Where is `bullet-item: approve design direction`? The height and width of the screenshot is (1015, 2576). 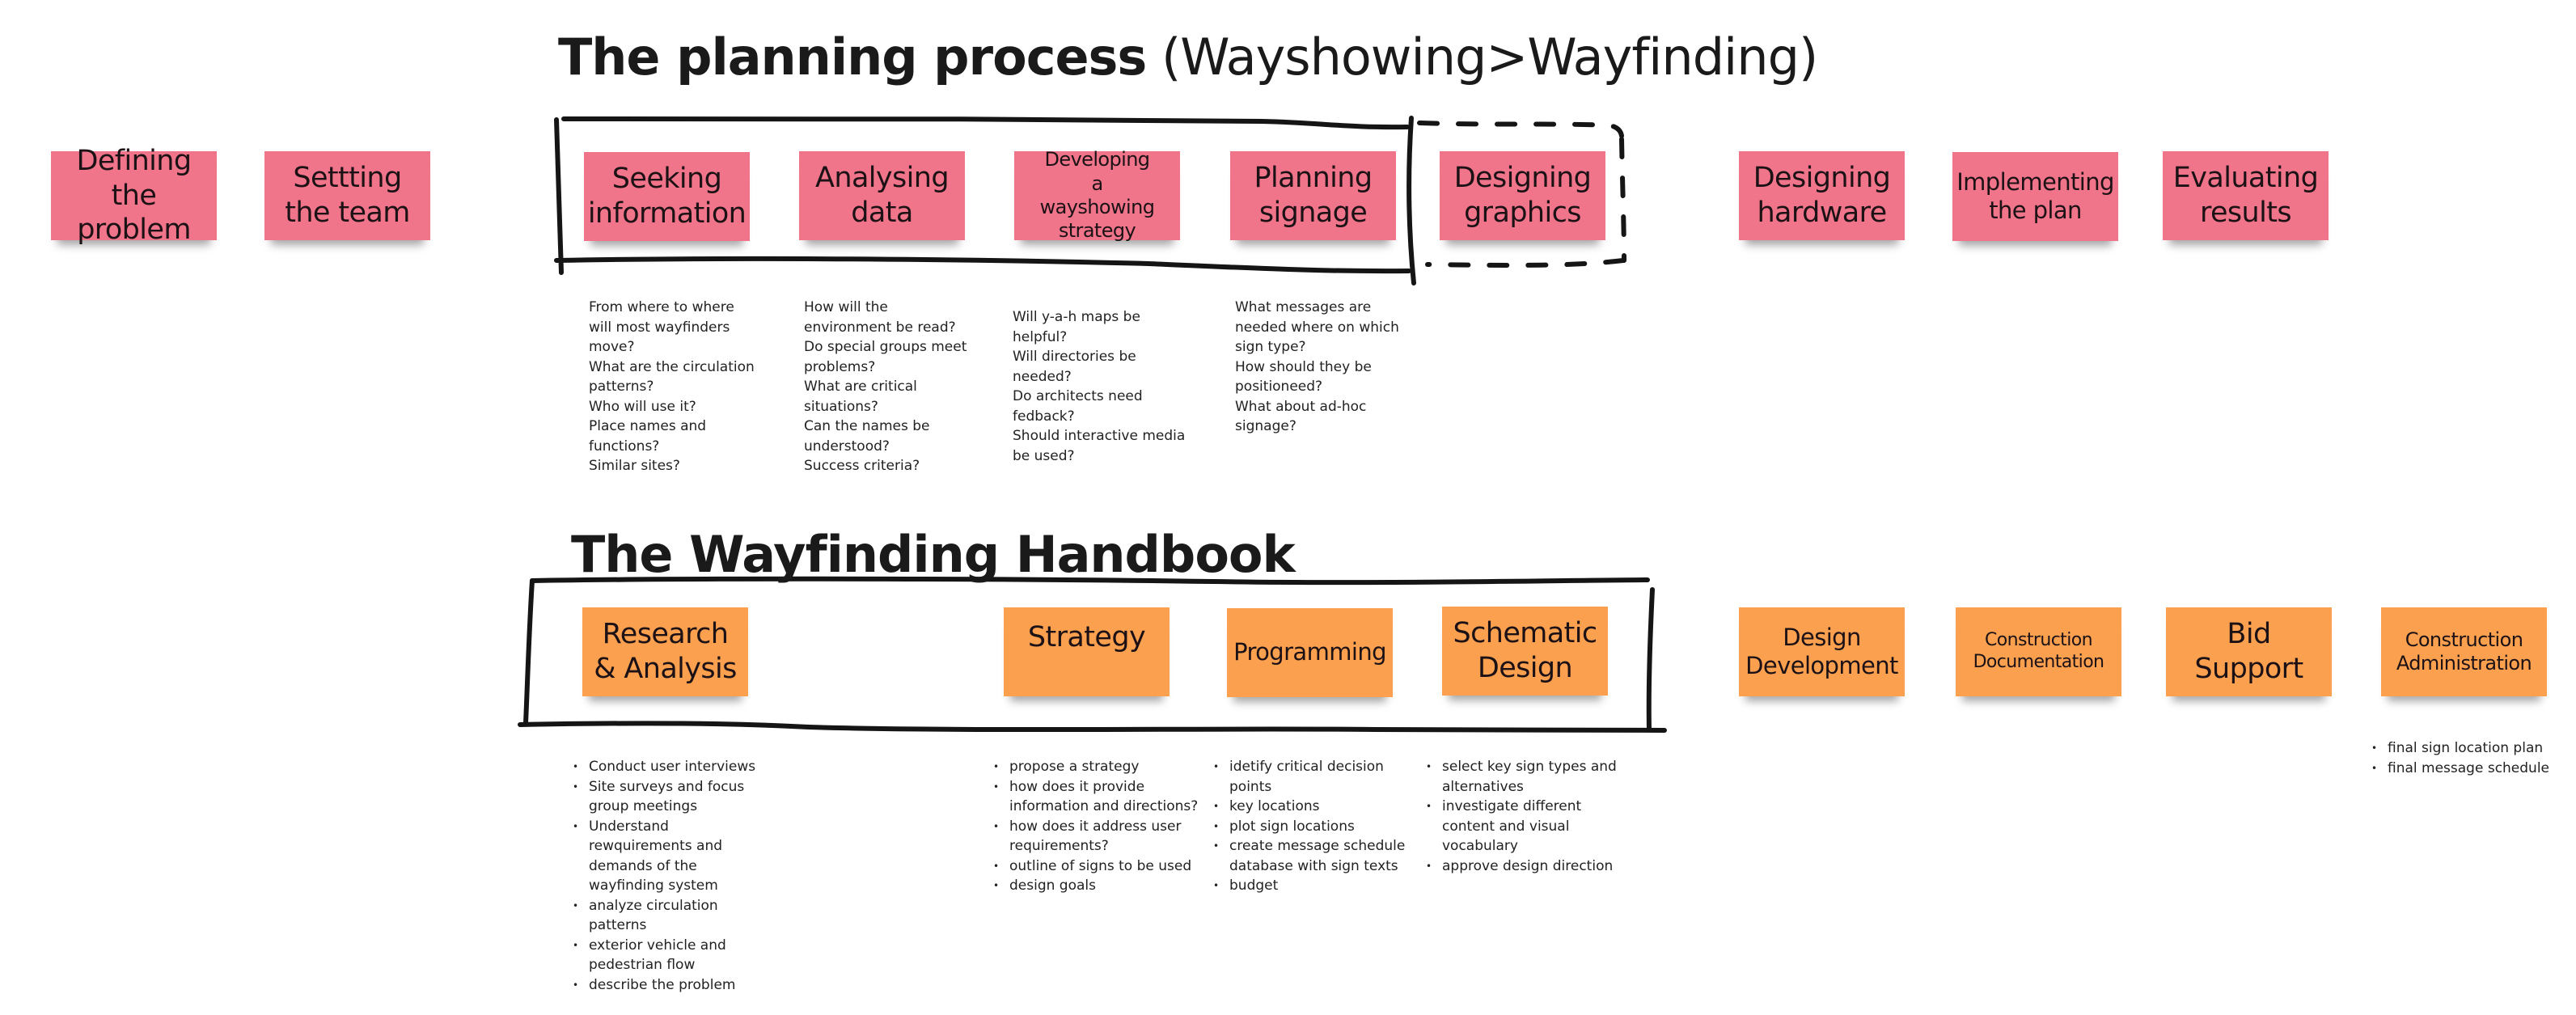
bullet-item: approve design direction is located at coordinates (1531, 866).